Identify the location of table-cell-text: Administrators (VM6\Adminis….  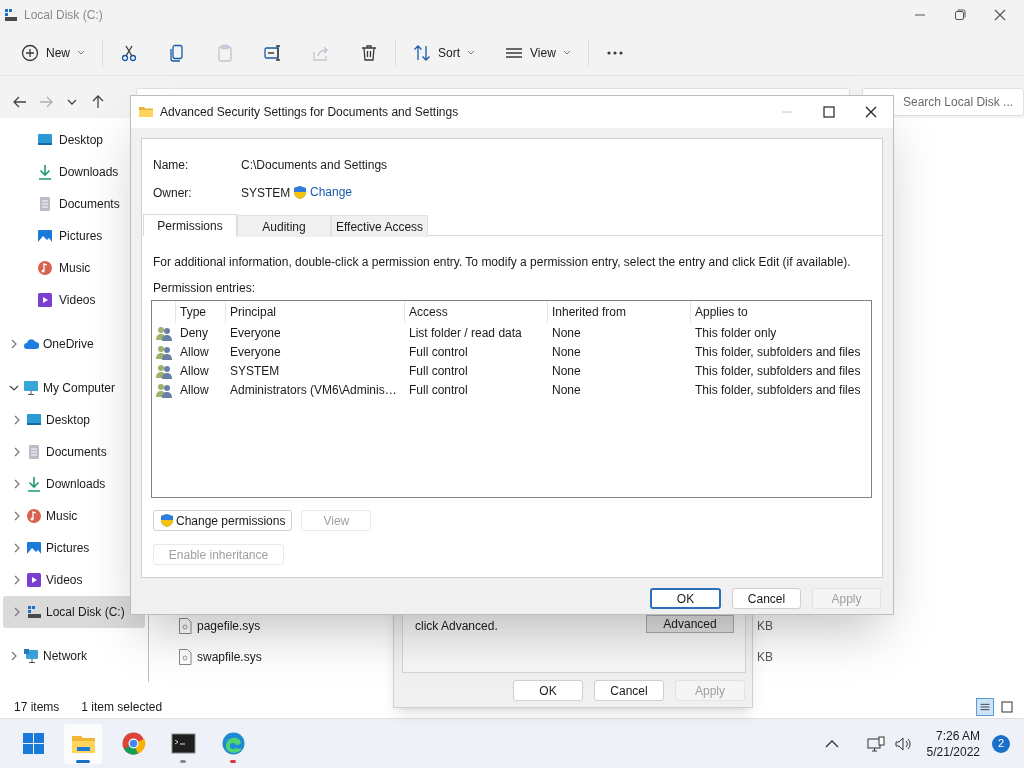
(313, 390).